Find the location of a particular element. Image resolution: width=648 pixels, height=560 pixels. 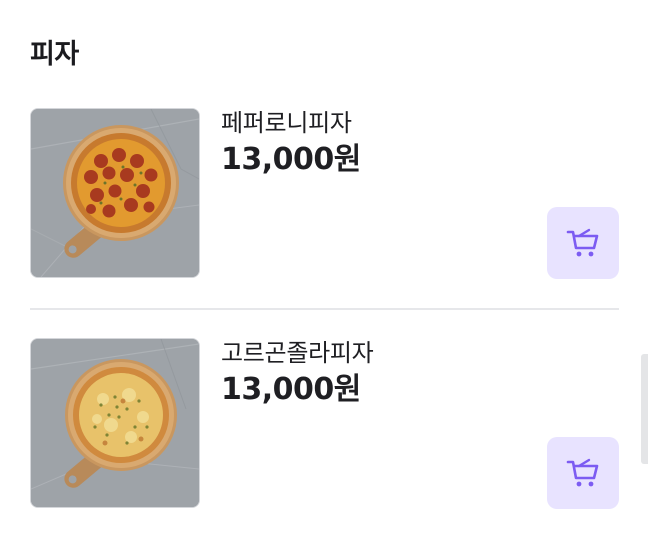

scrollbar-thumb is located at coordinates (644, 409).